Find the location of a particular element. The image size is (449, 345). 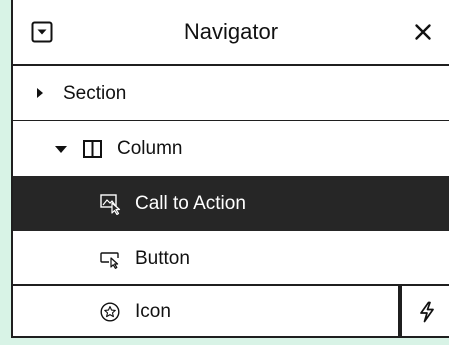

navigator-title: Navigator is located at coordinates (231, 31).